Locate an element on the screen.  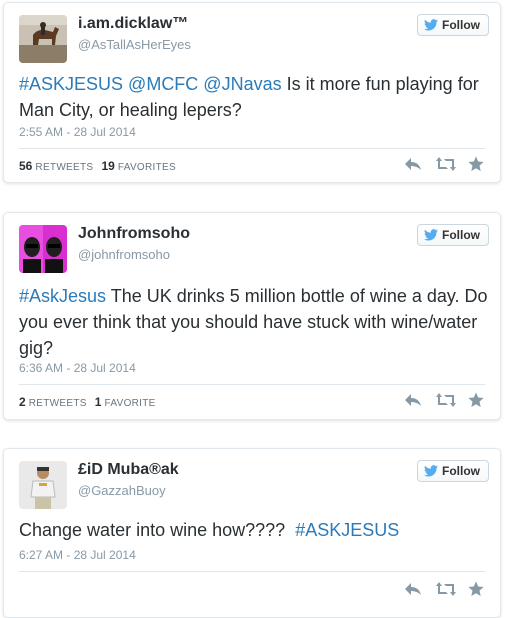
display-name: £iD Muba®ak is located at coordinates (128, 470).